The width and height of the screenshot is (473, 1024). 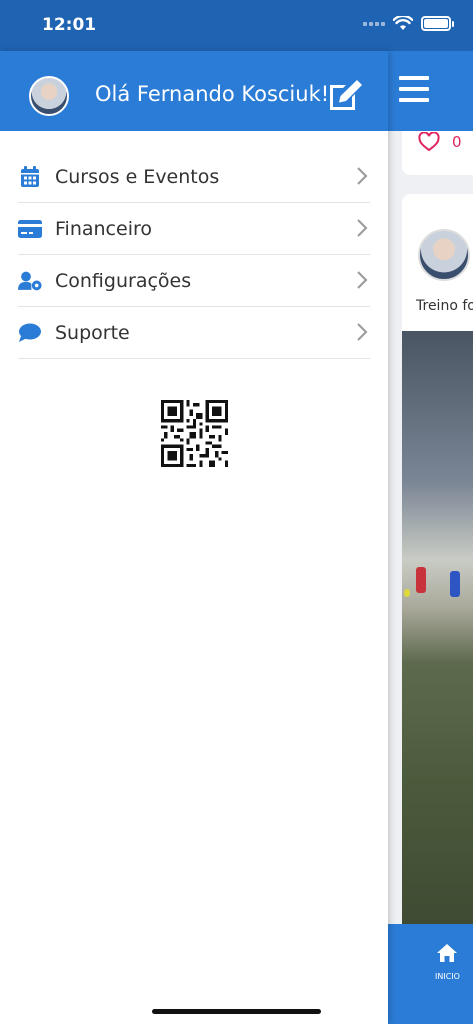 What do you see at coordinates (345, 95) in the screenshot?
I see `edit-icon` at bounding box center [345, 95].